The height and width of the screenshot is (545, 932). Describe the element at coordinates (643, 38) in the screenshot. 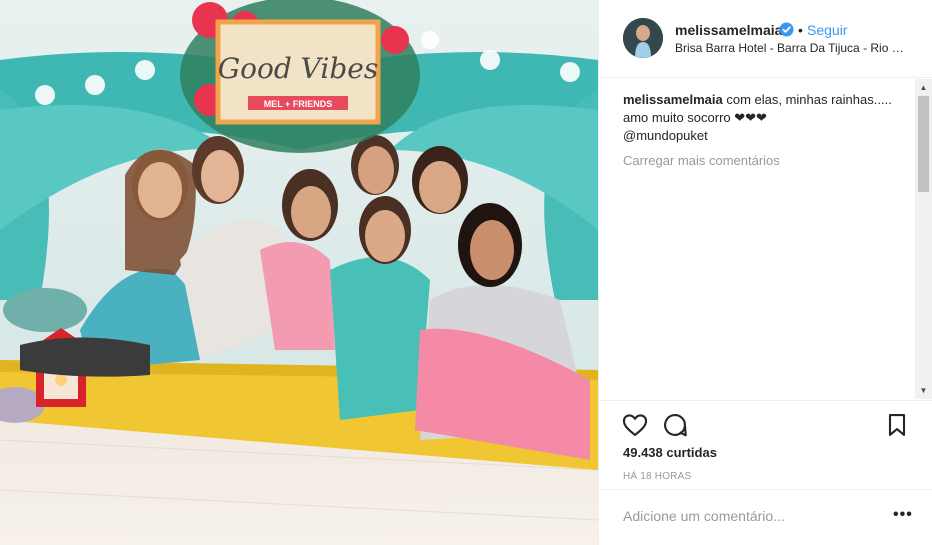

I see `avatar` at that location.